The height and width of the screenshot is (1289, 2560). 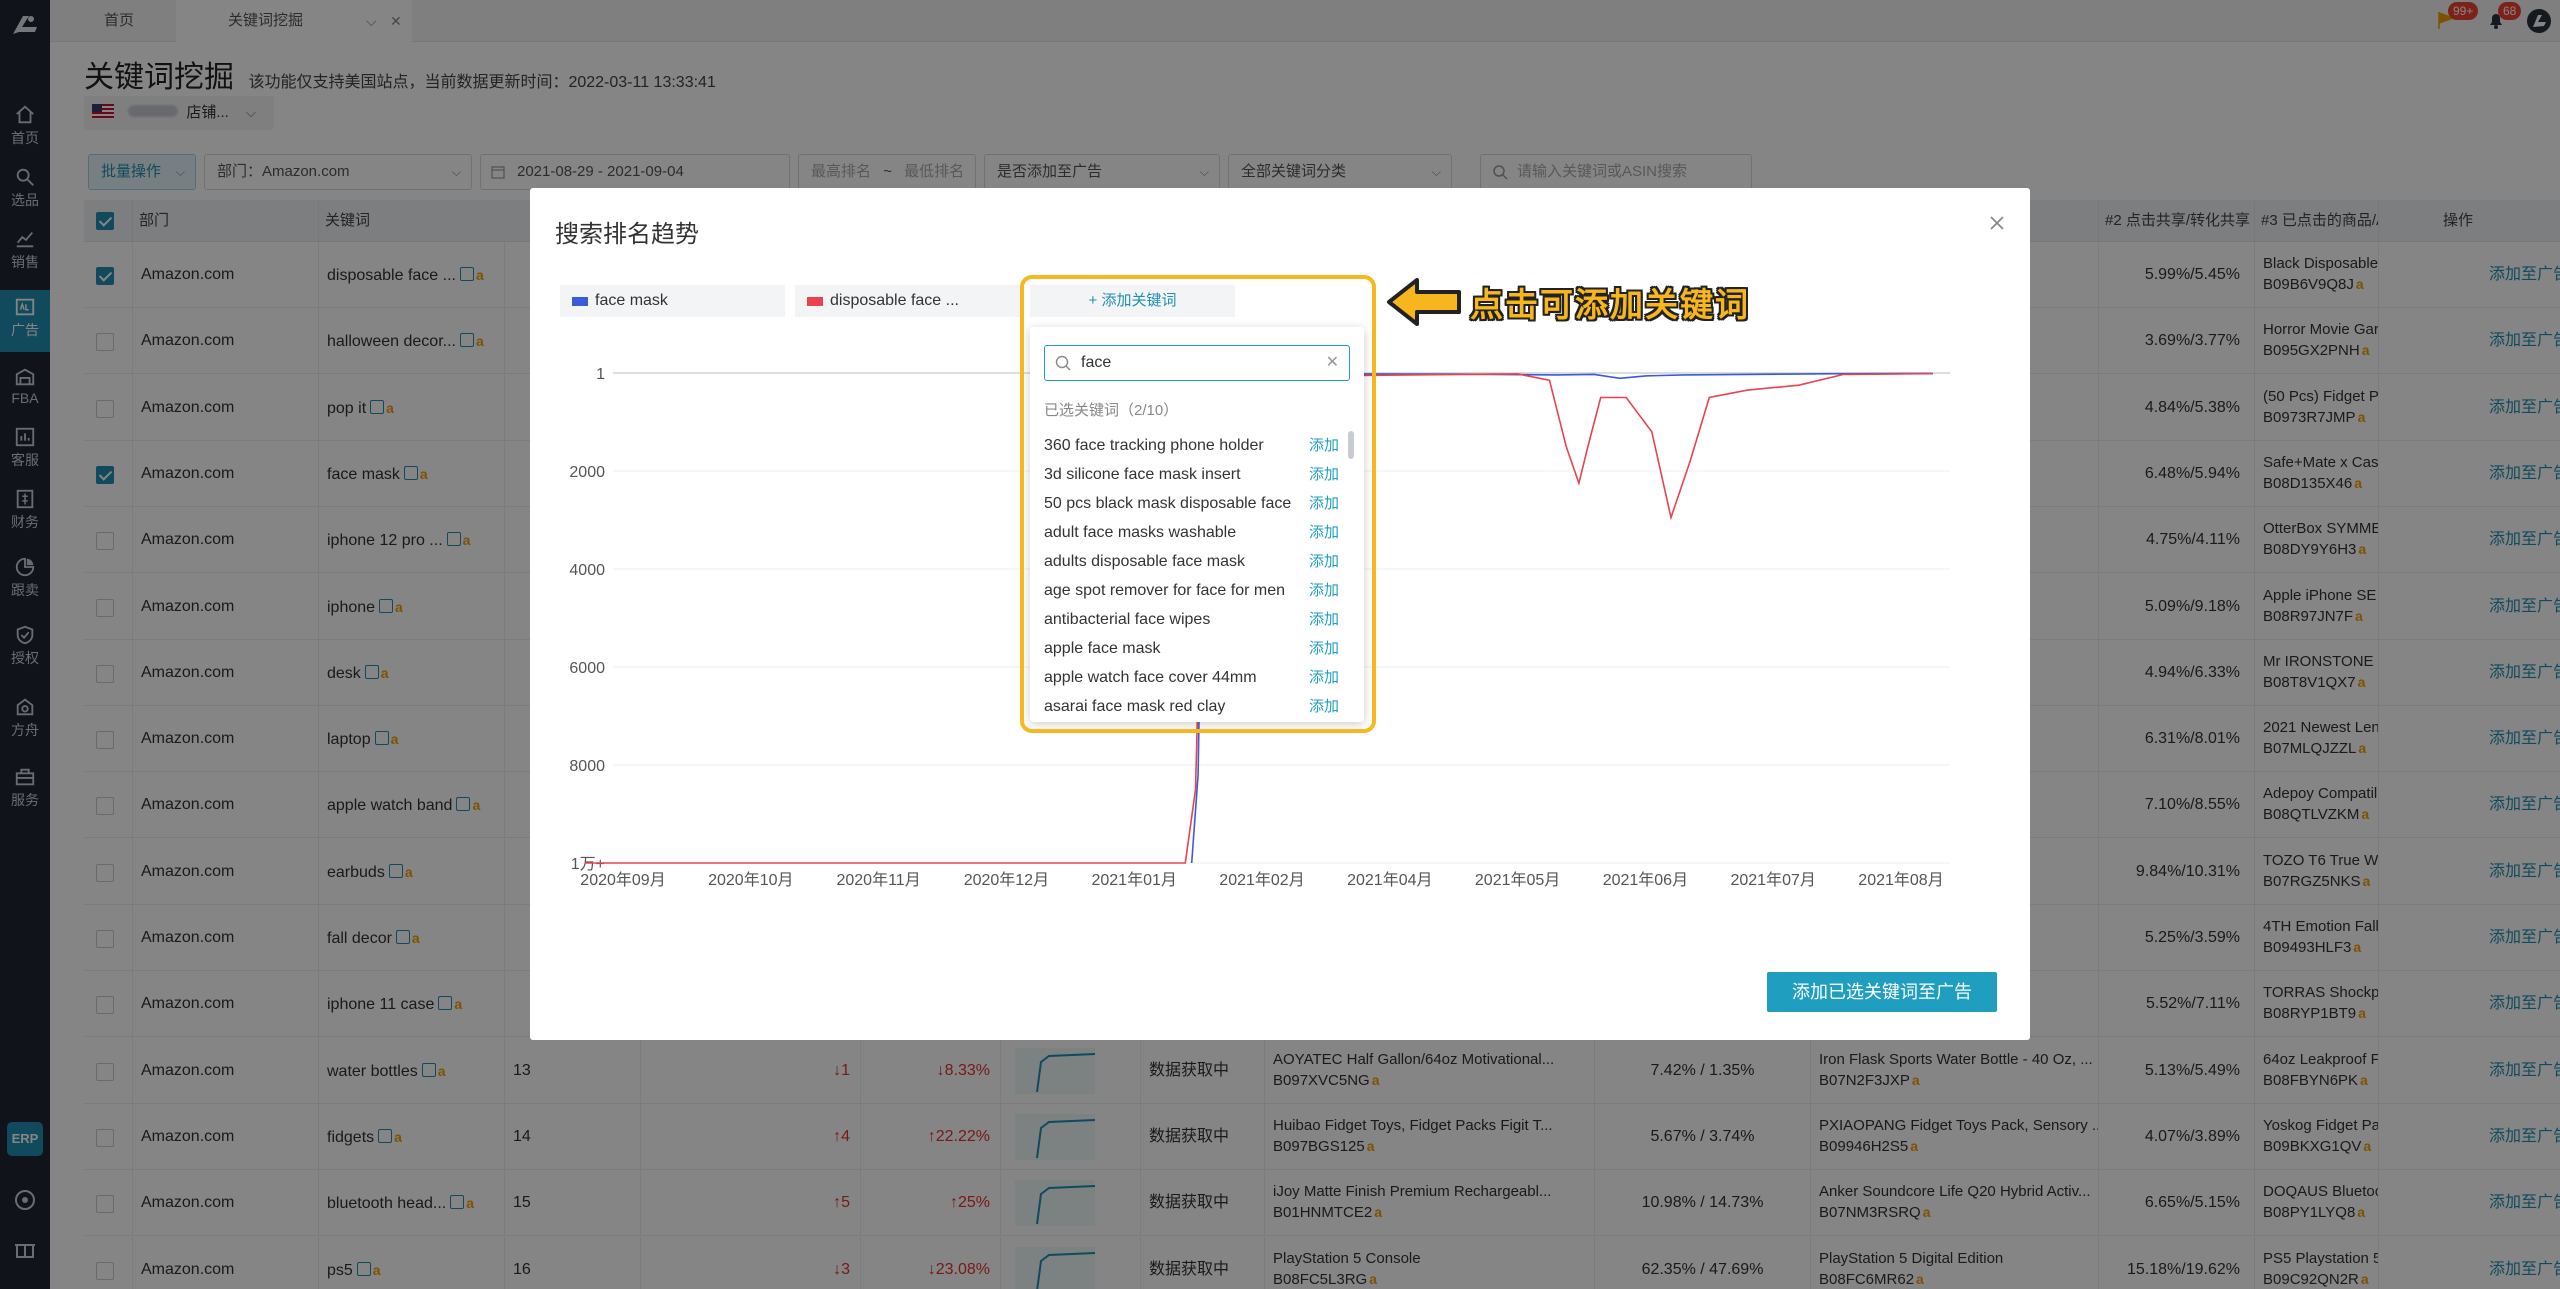 What do you see at coordinates (1645, 880) in the screenshot?
I see `x-tick-label: 2021年06月` at bounding box center [1645, 880].